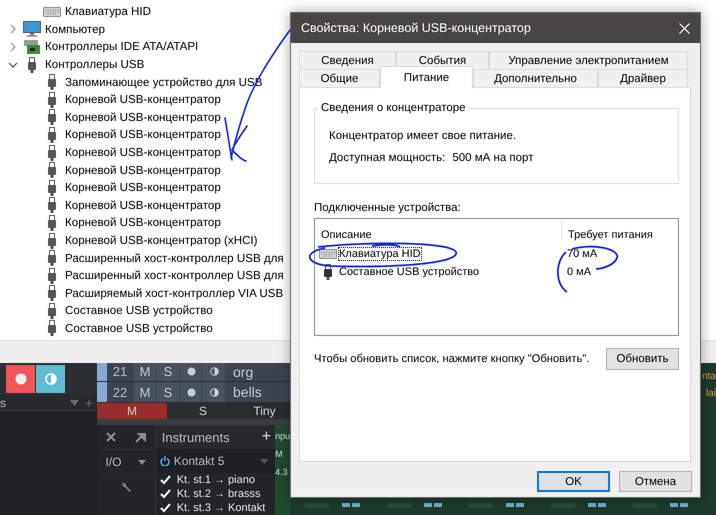  What do you see at coordinates (75, 29) in the screenshot?
I see `tree-item-label: Компьютер` at bounding box center [75, 29].